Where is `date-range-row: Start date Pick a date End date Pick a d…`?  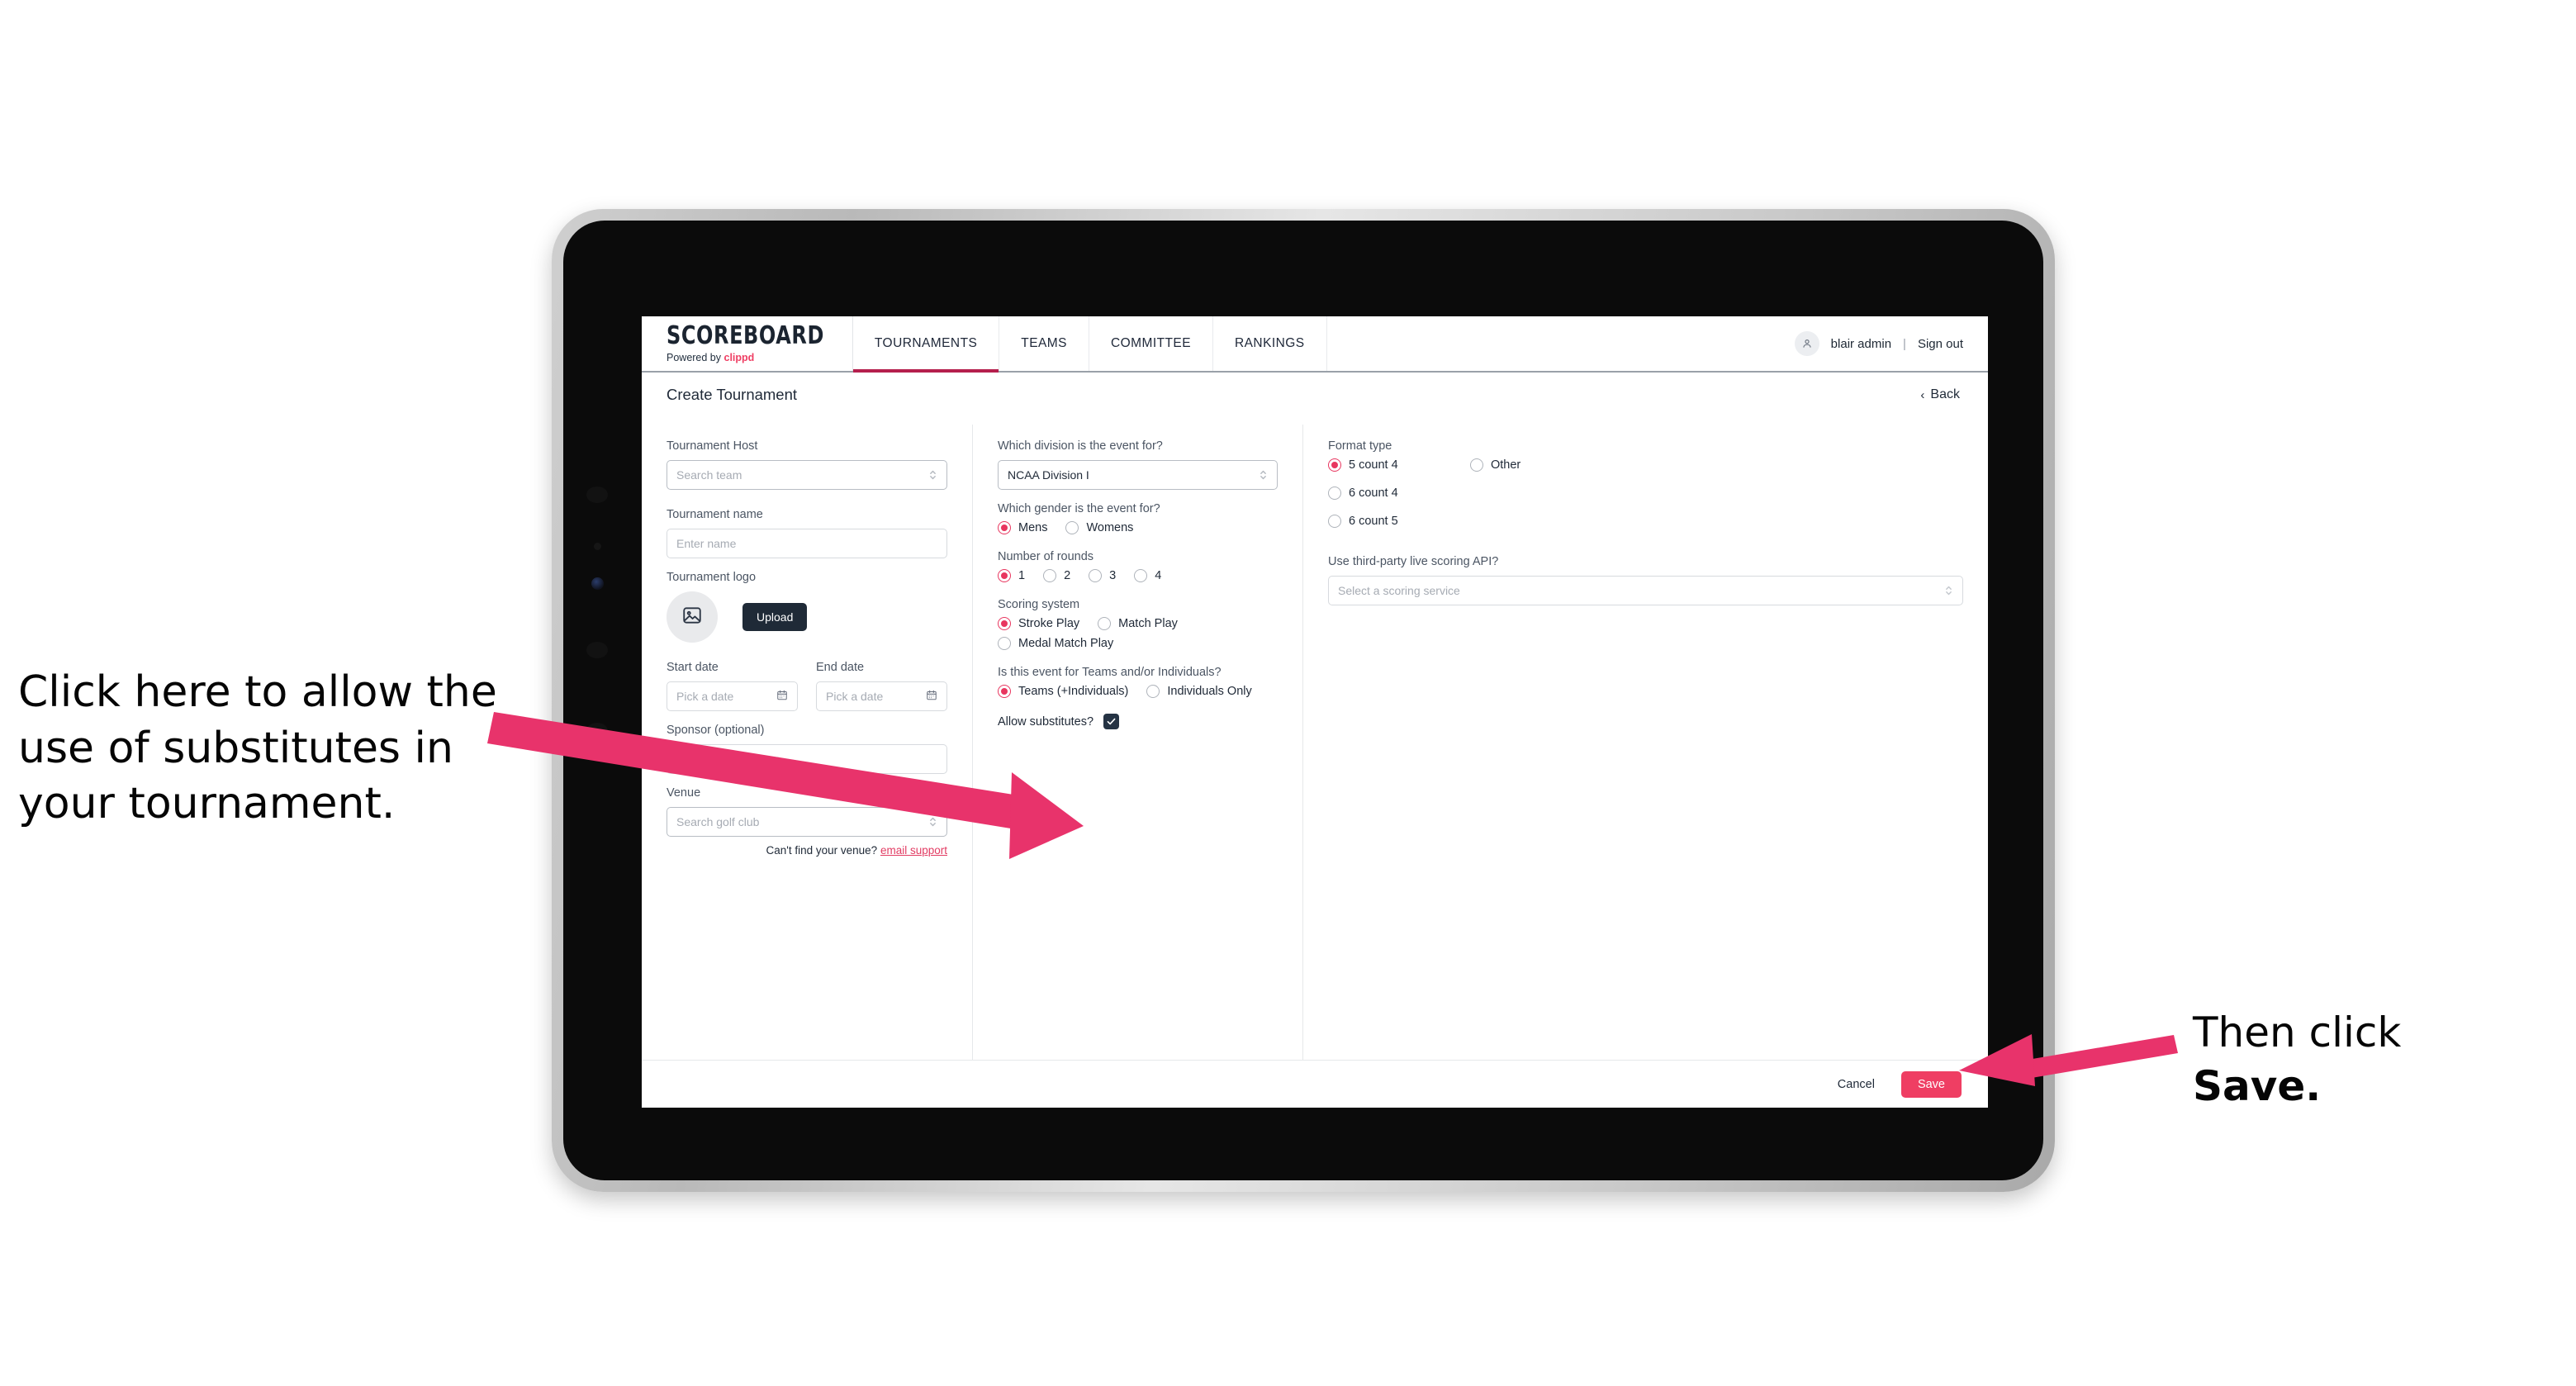 date-range-row: Start date Pick a date End date Pick a d… is located at coordinates (807, 686).